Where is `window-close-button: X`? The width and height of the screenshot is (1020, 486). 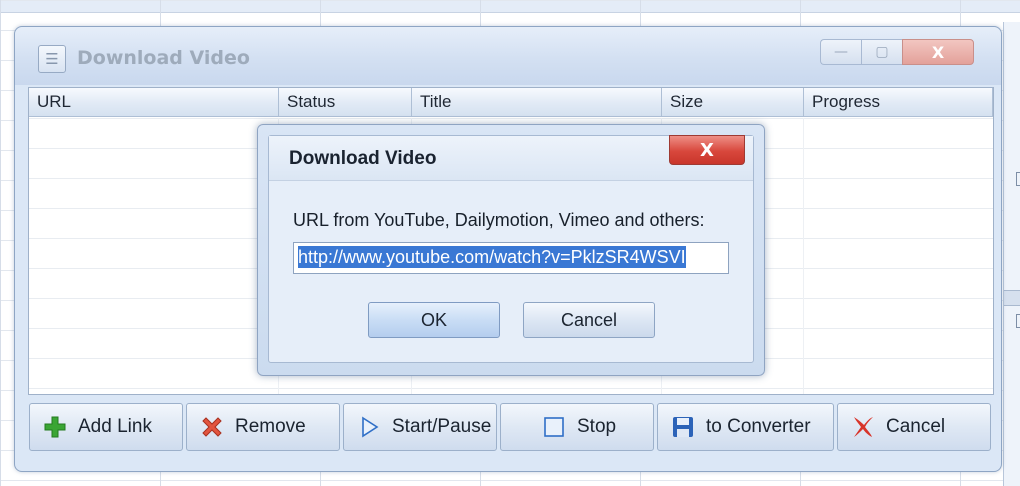
window-close-button: X is located at coordinates (938, 52).